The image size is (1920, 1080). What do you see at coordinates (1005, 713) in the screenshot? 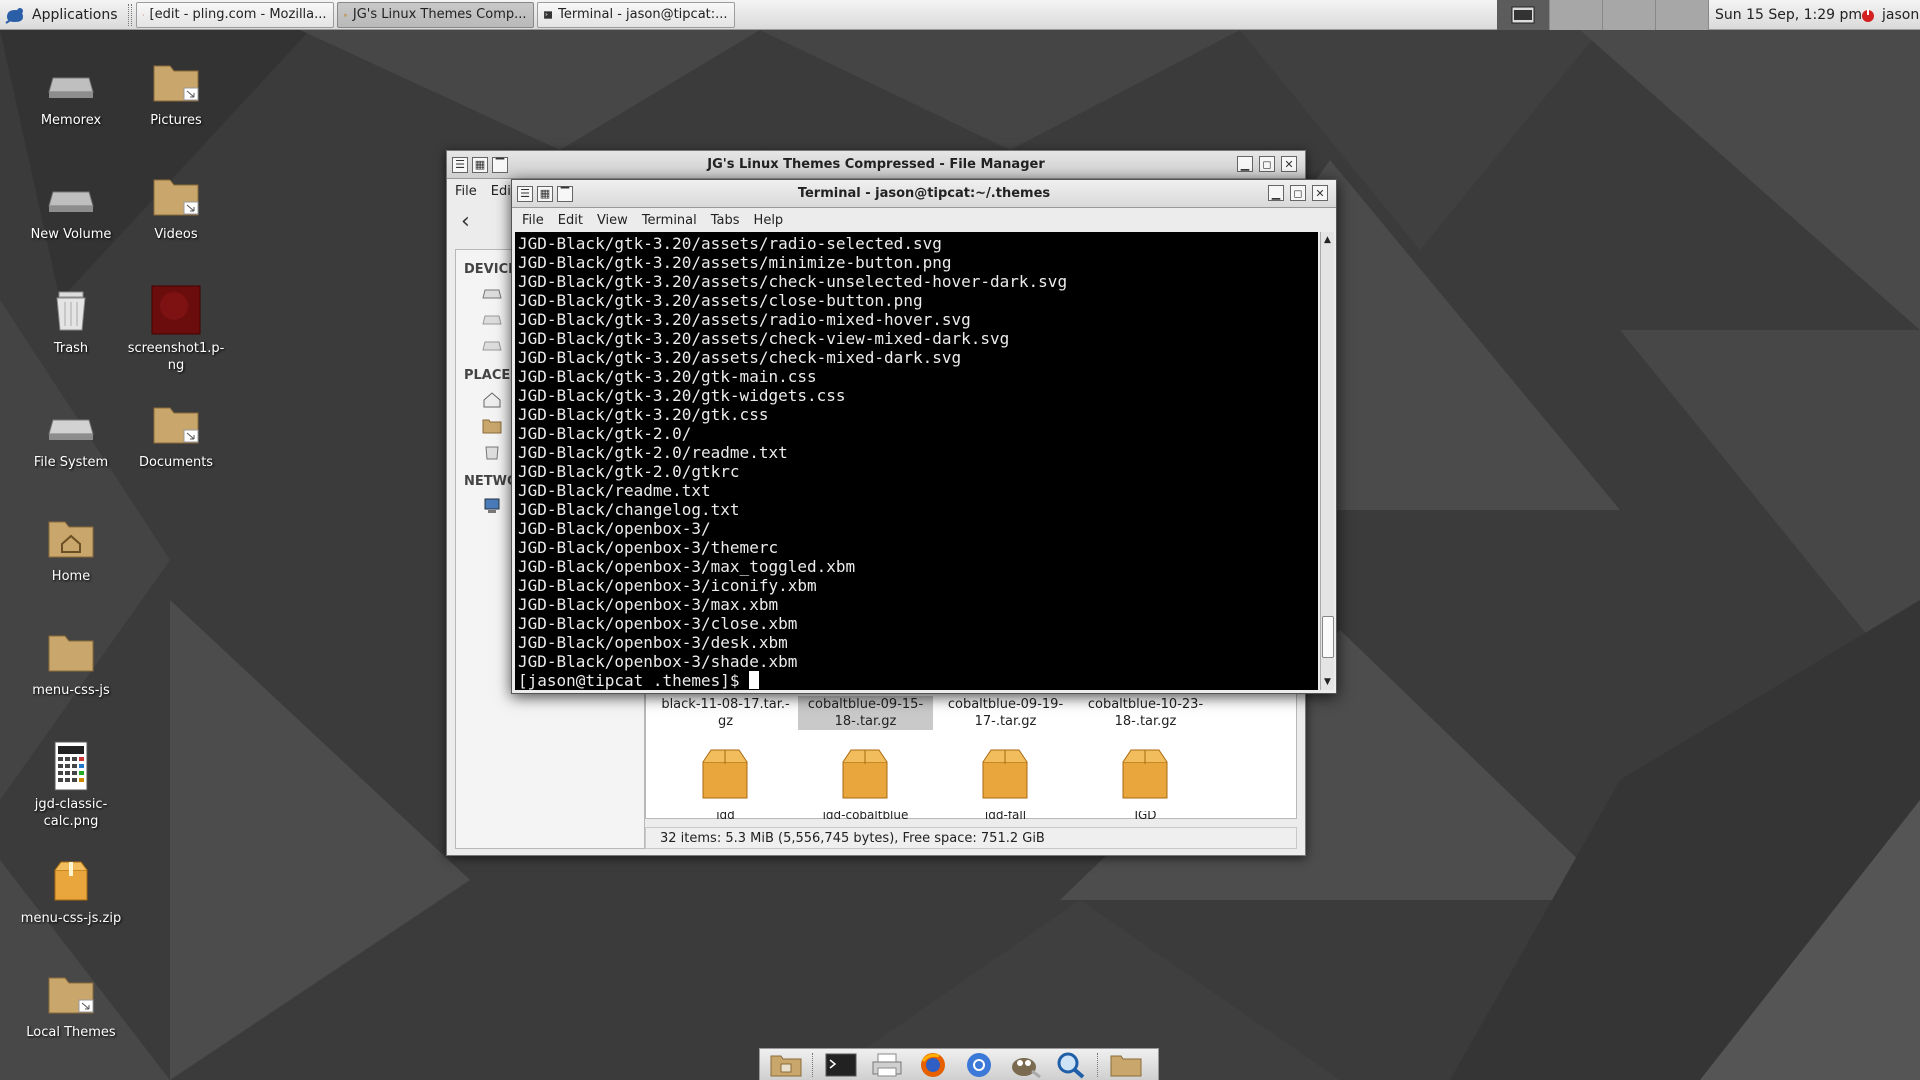
I see `file-item: cobaltblue-09-19-17-.tar.gz` at bounding box center [1005, 713].